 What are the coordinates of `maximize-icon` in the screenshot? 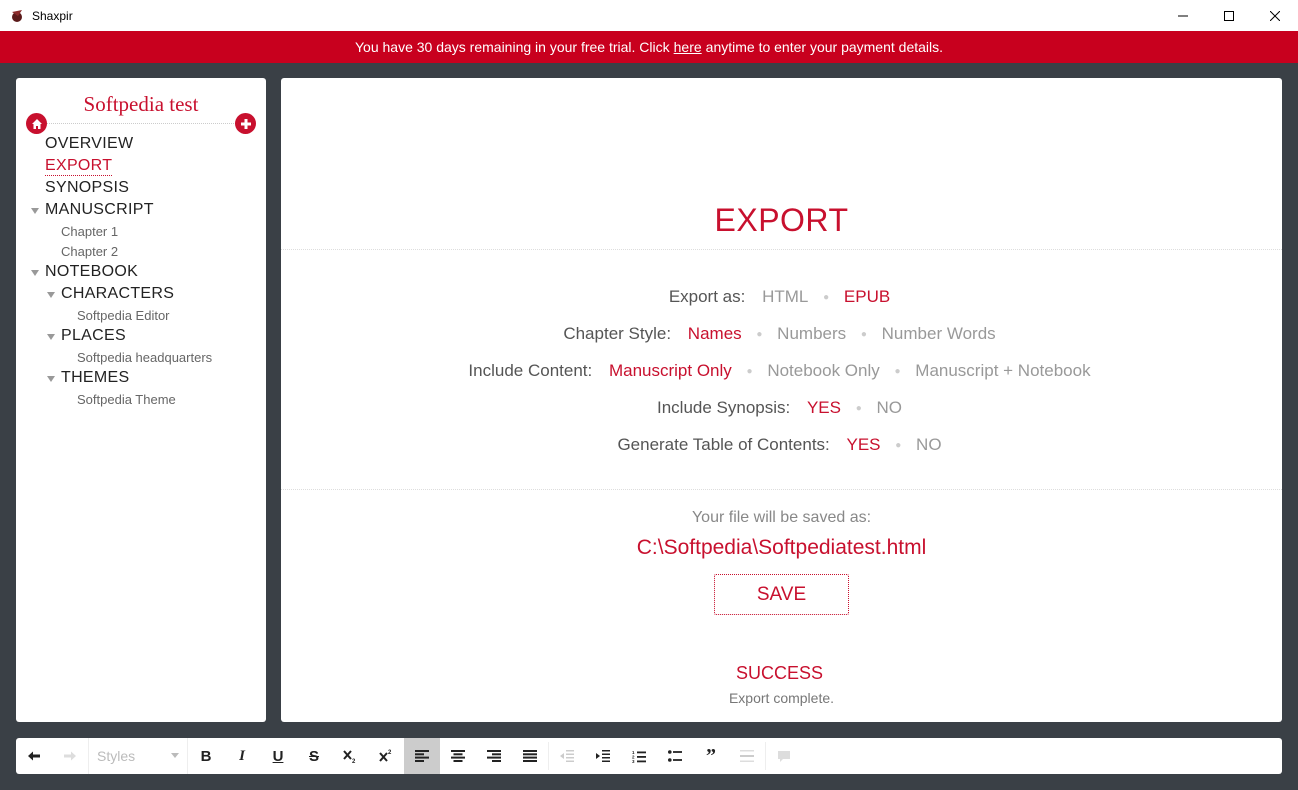 It's located at (1229, 15).